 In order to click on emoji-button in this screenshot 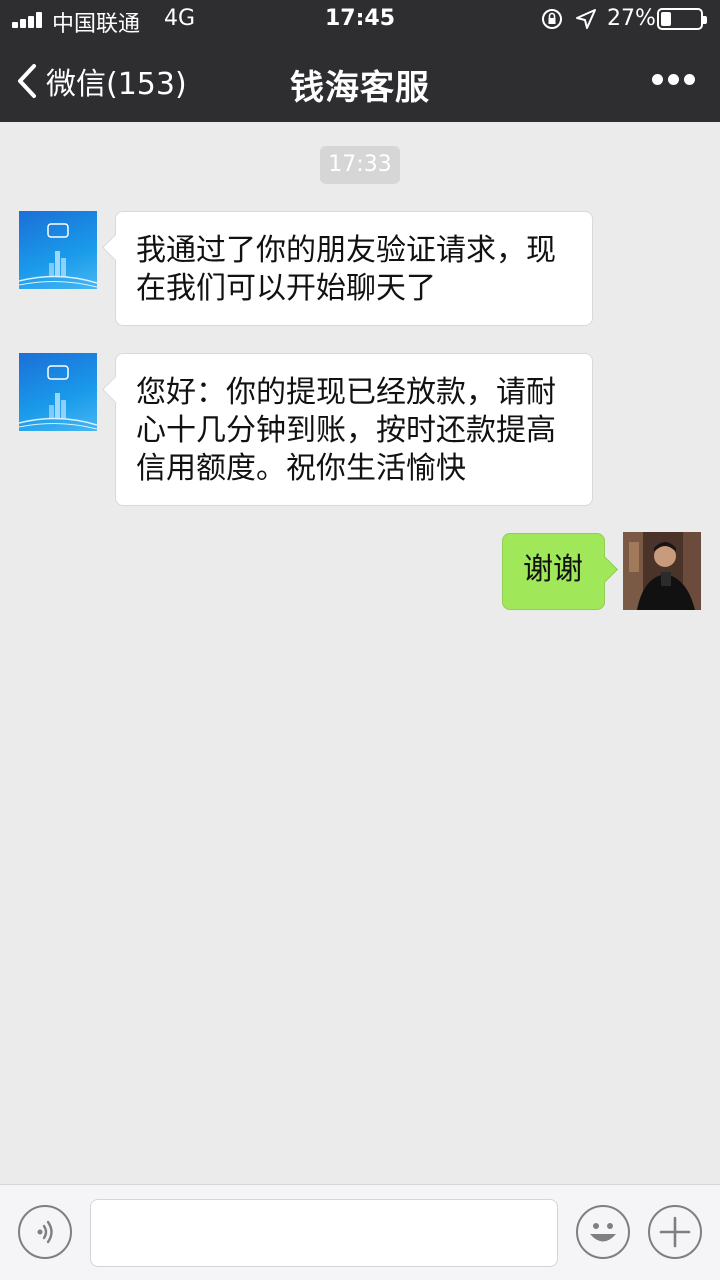, I will do `click(603, 1232)`.